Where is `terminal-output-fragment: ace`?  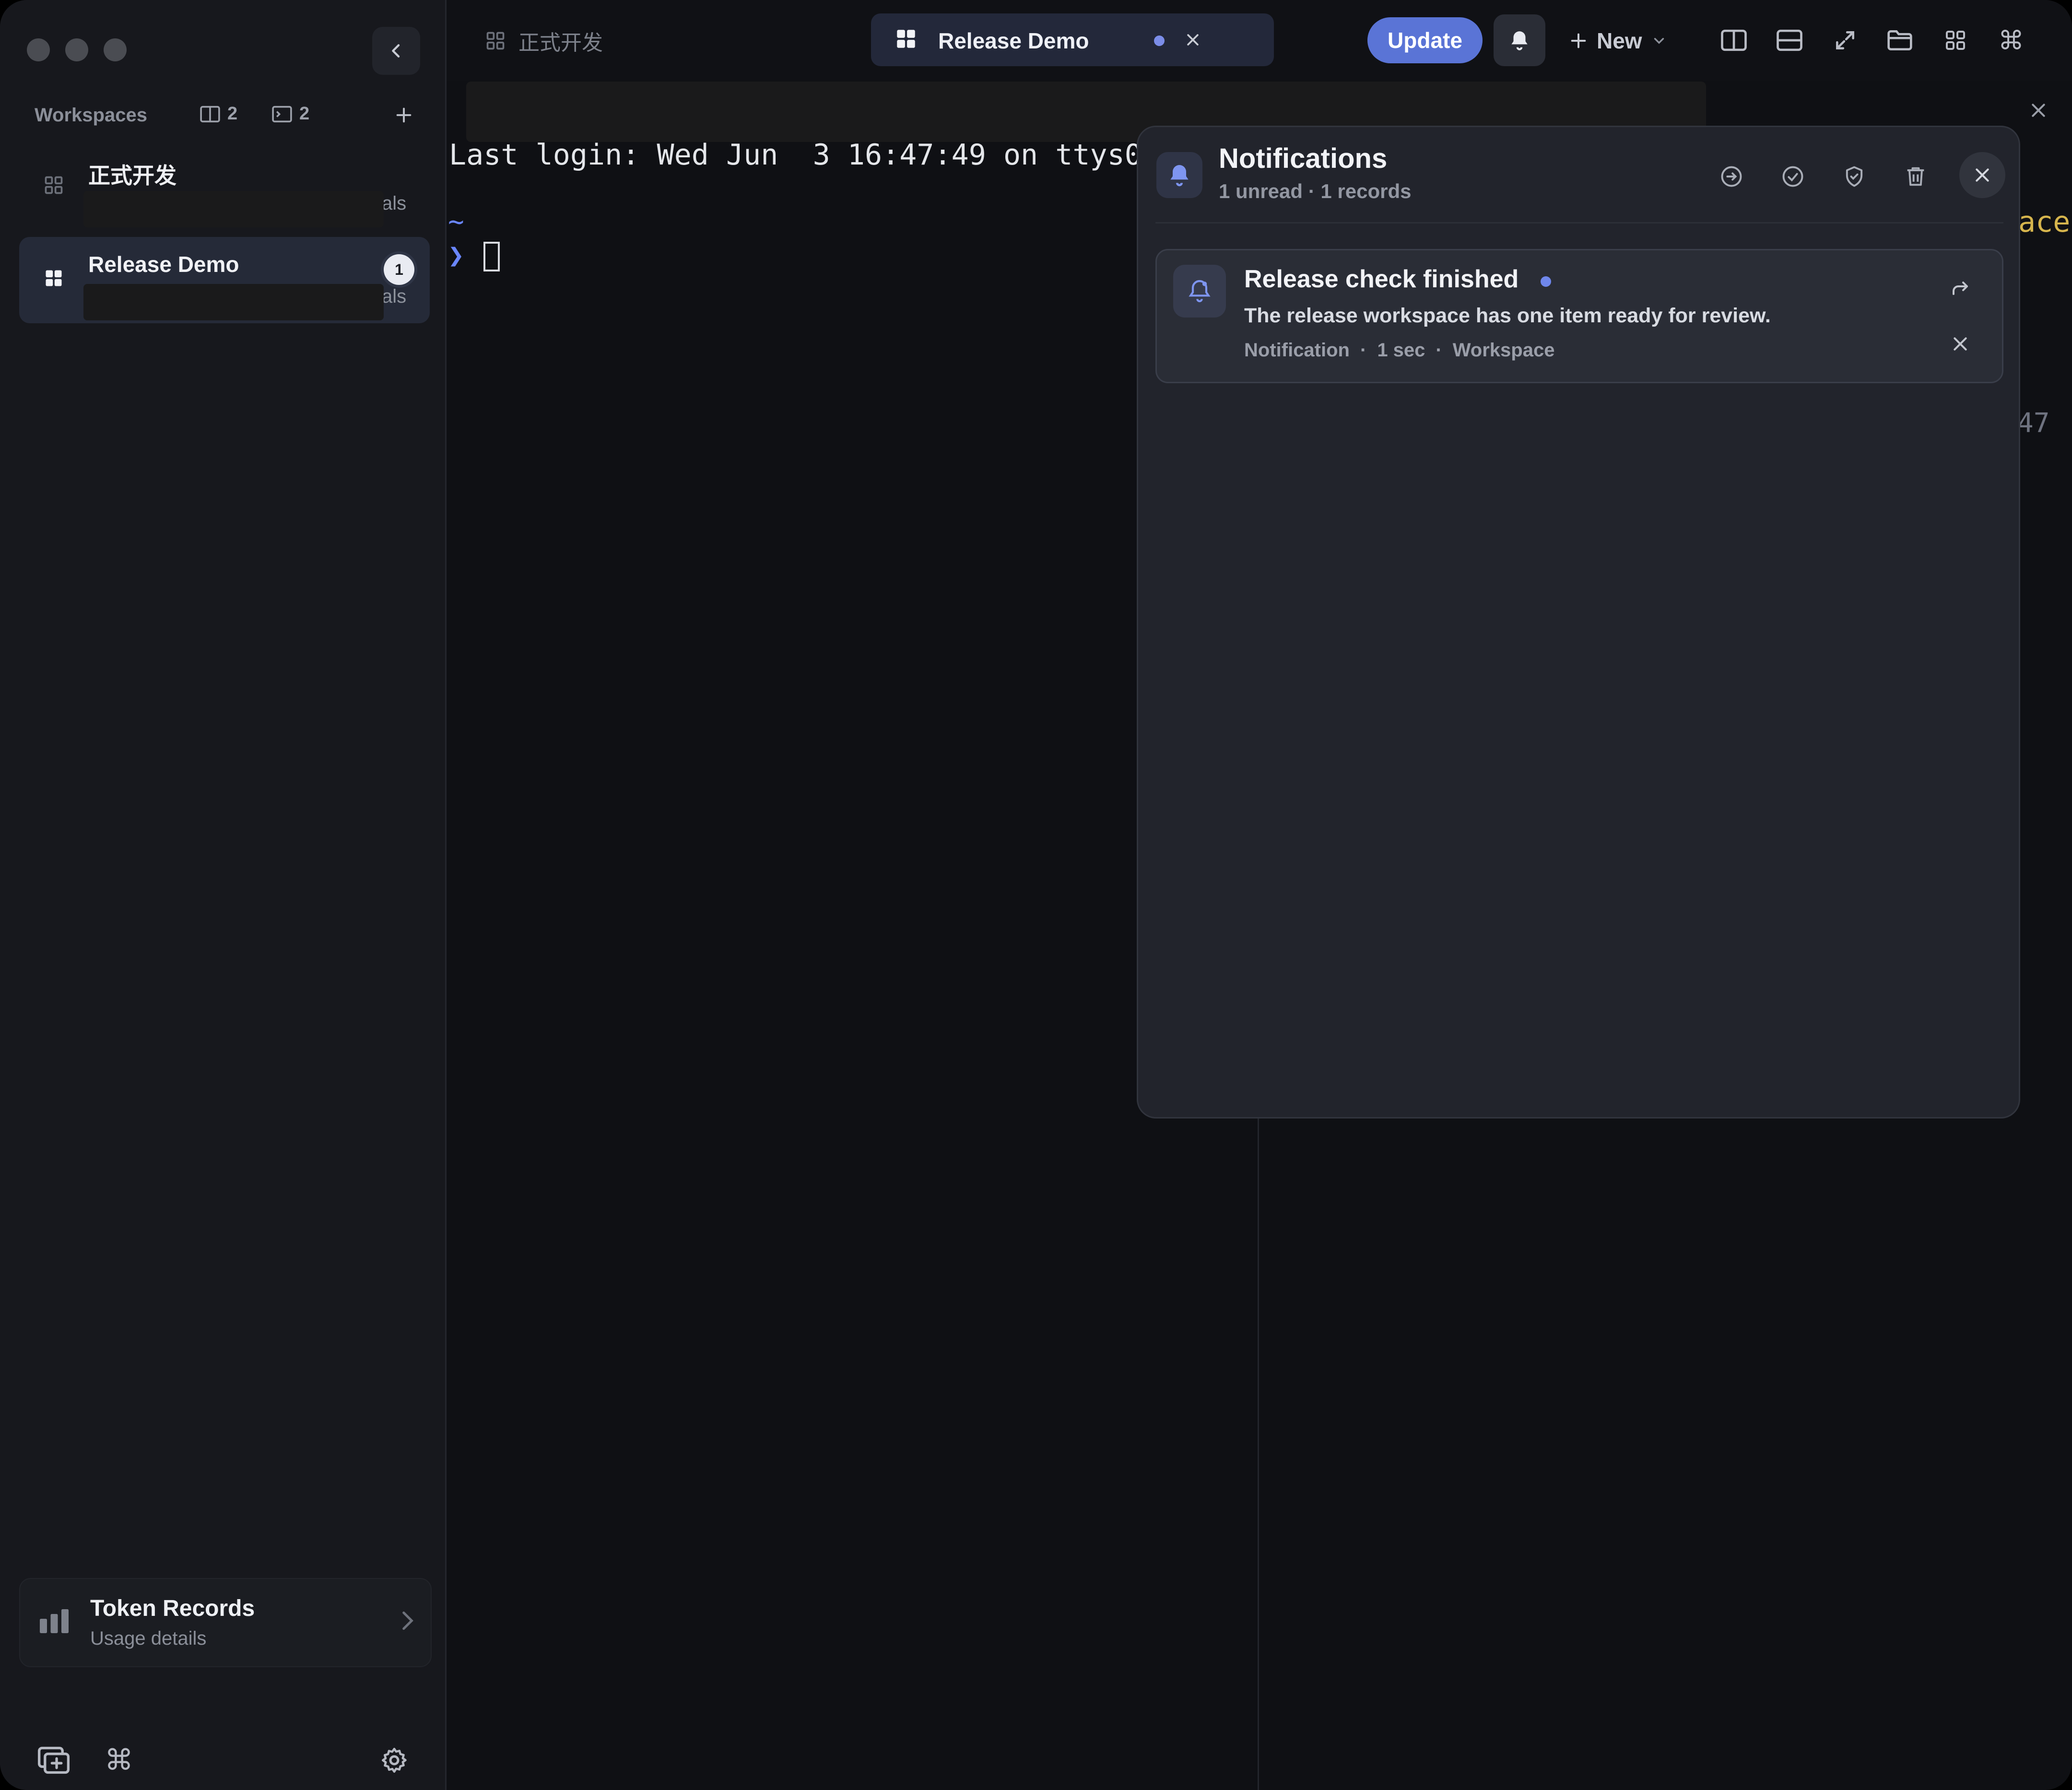 terminal-output-fragment: ace is located at coordinates (2044, 222).